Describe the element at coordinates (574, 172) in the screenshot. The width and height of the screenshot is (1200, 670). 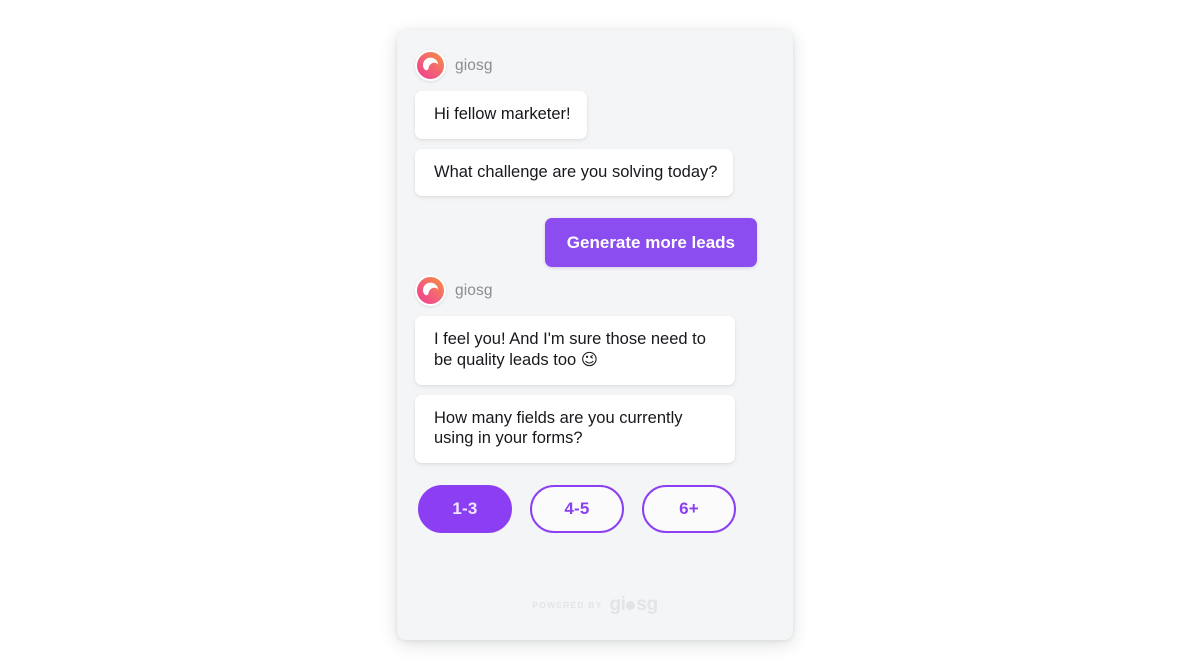
I see `bot-message-bubble: What challenge are you solving today?` at that location.